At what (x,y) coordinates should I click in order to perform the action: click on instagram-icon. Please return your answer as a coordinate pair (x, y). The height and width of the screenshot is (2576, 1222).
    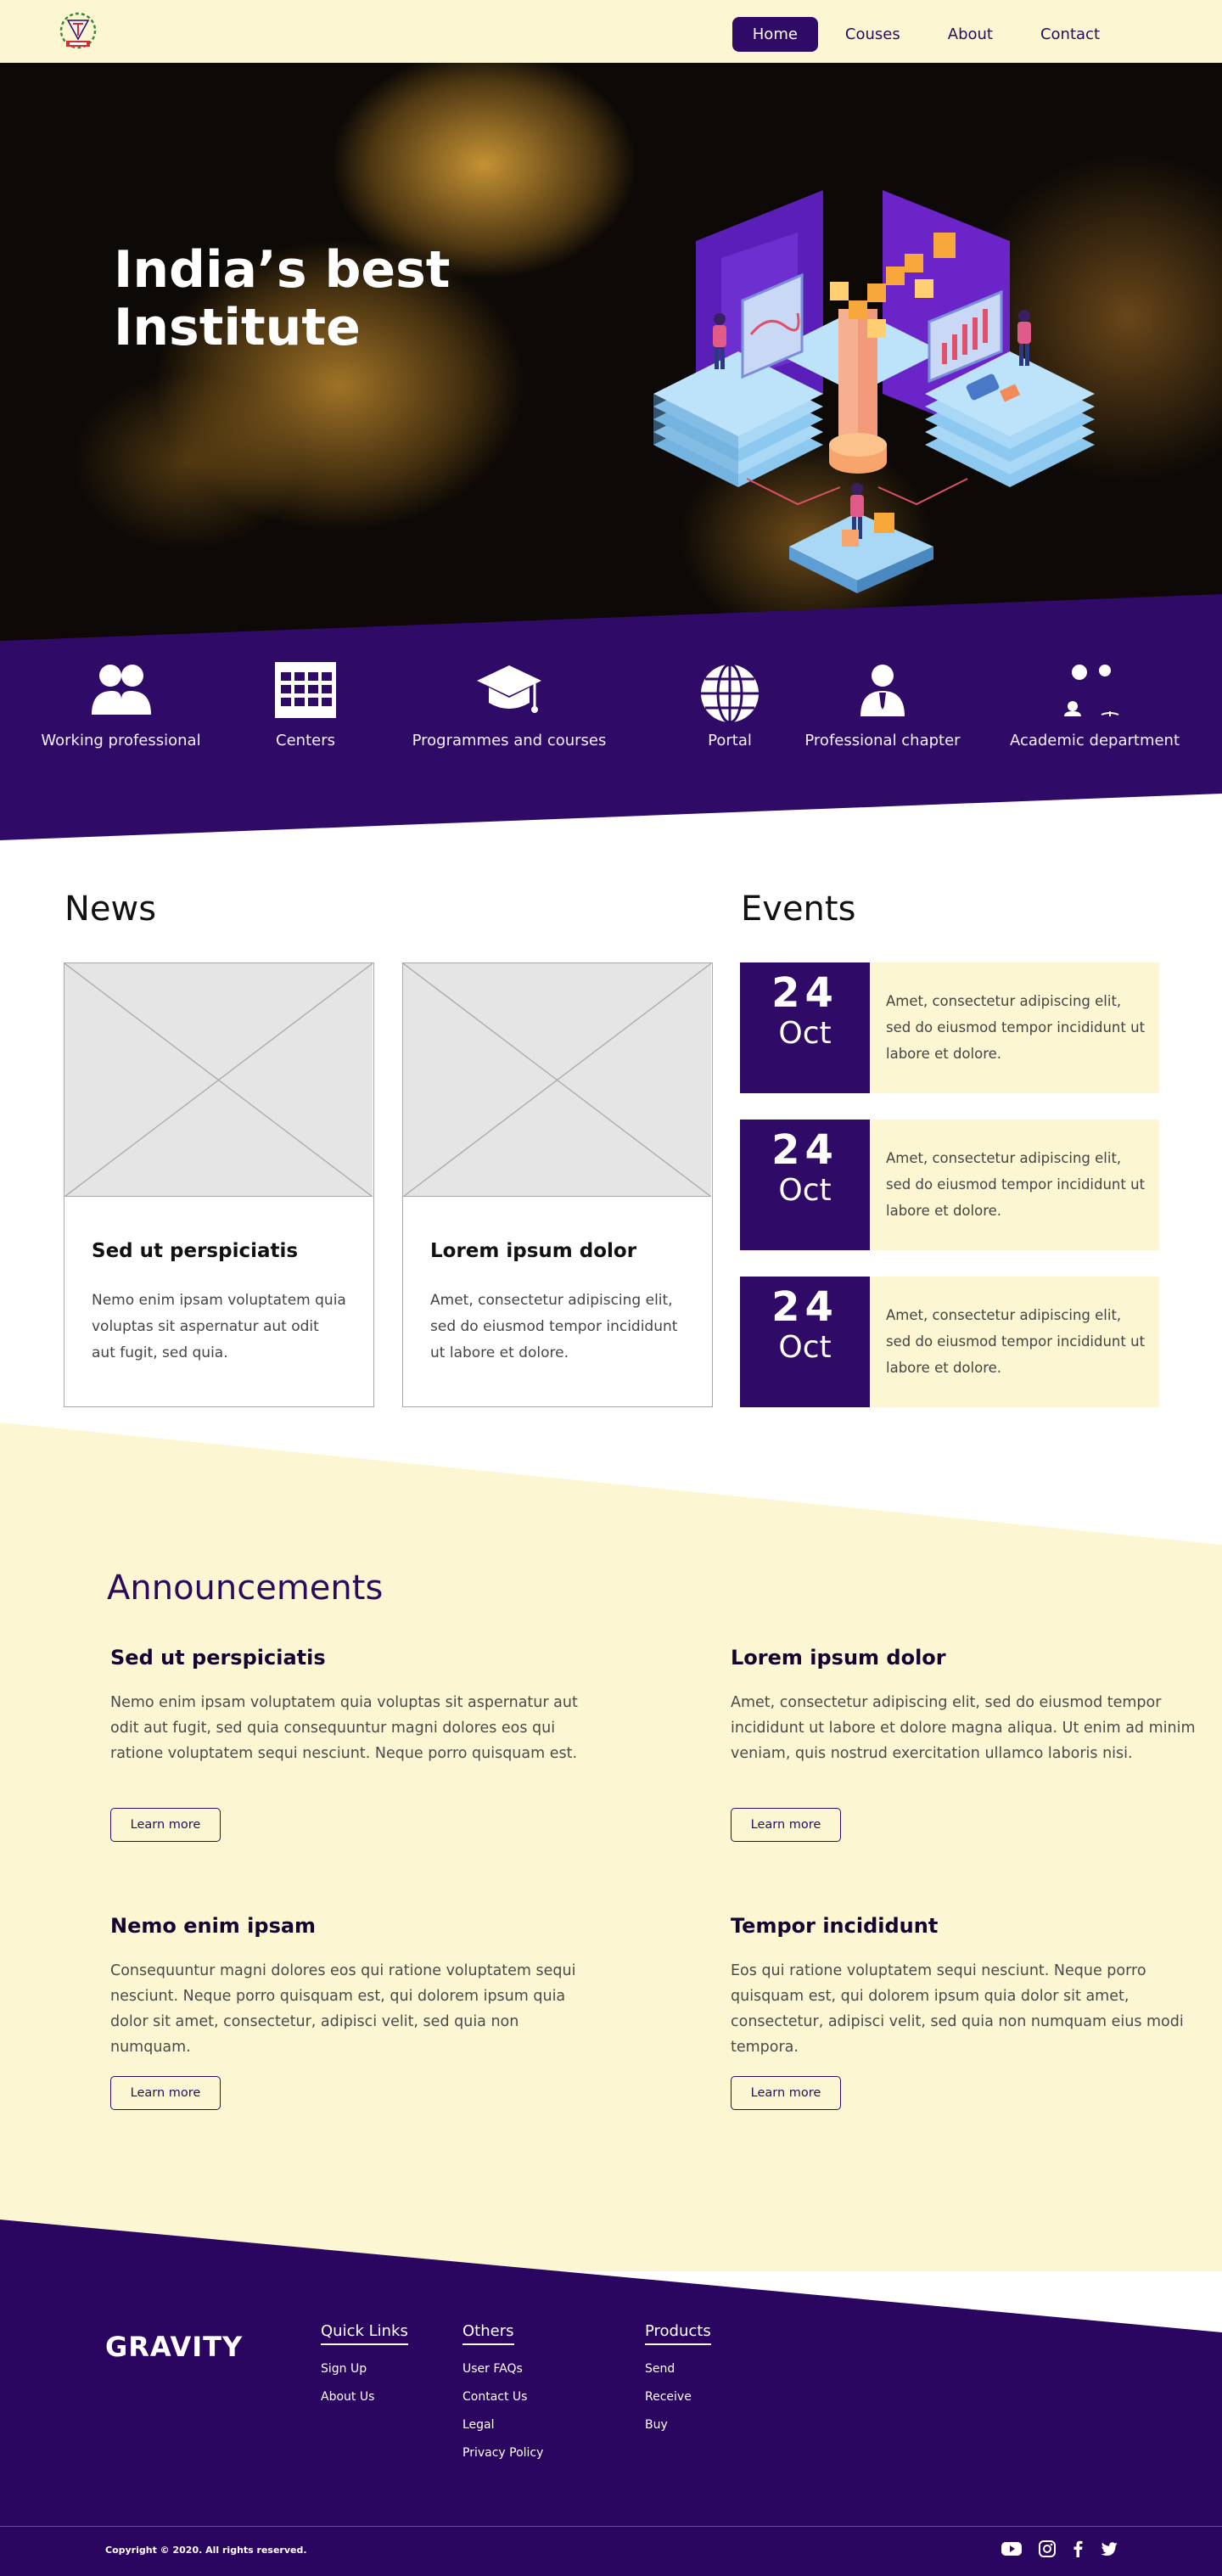
    Looking at the image, I should click on (1047, 2549).